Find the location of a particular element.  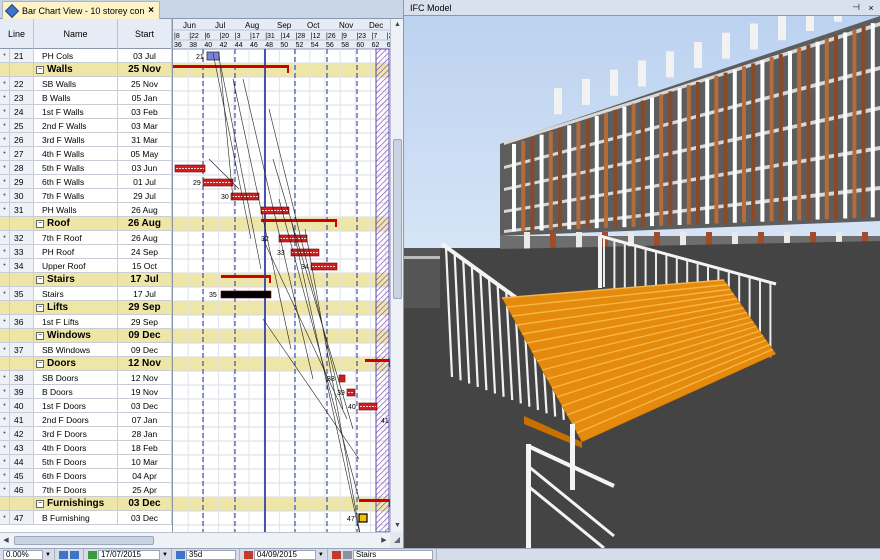

task-name-cell: B Doors is located at coordinates (76, 391).